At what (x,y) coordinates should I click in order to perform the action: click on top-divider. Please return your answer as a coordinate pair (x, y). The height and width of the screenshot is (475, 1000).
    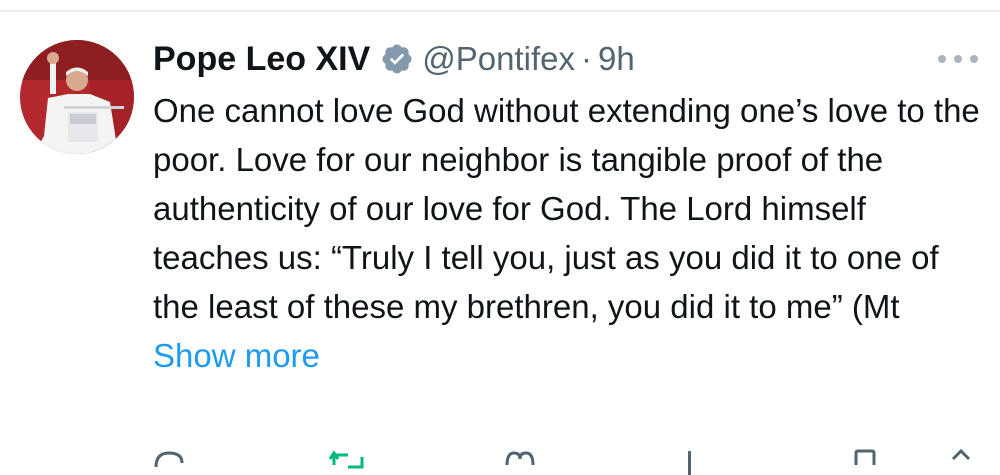
    Looking at the image, I should click on (500, 11).